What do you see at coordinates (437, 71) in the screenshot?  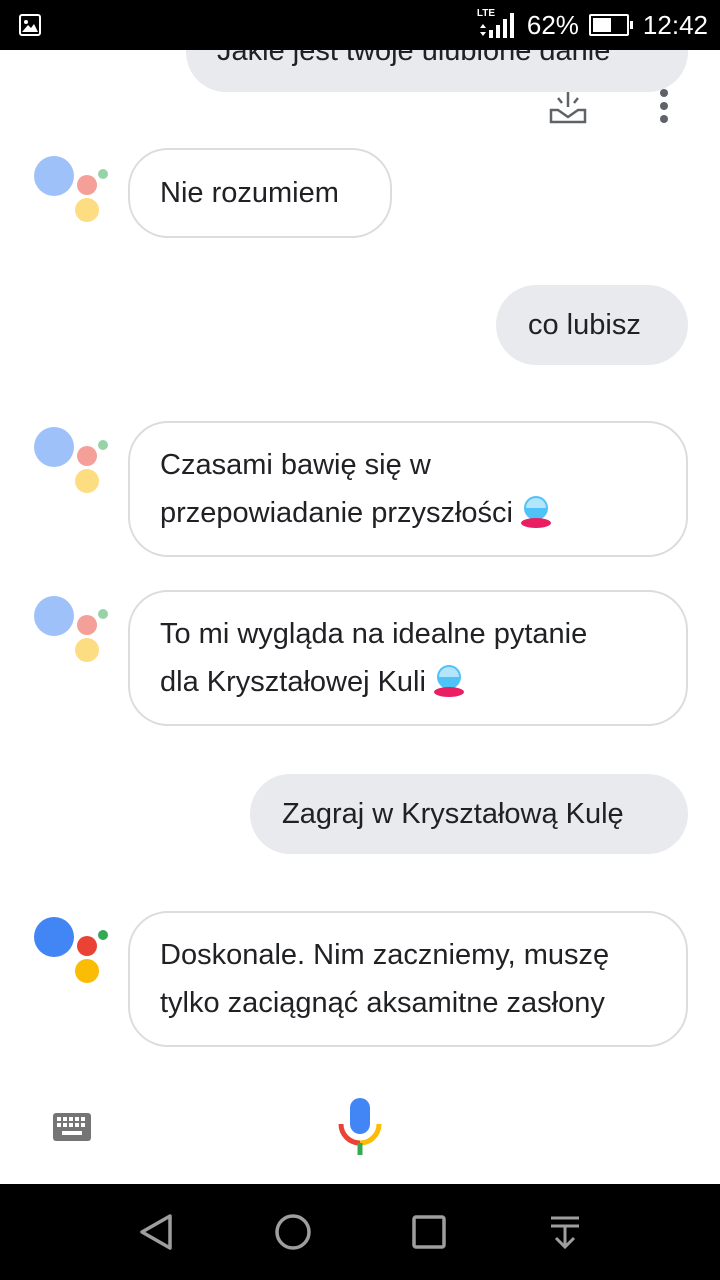 I see `user-message: Jakie jest twoje ulubione danie` at bounding box center [437, 71].